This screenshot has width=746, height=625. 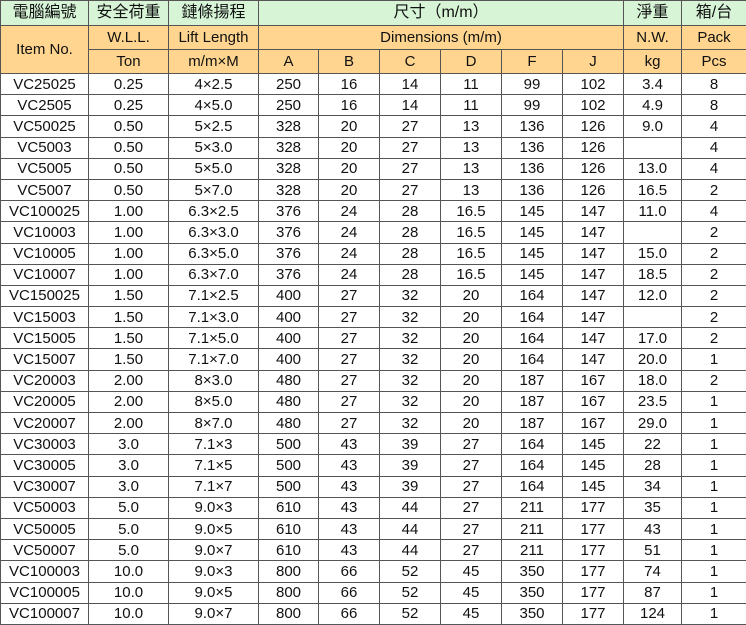 I want to click on cell-net-weight: 15.0, so click(x=653, y=253).